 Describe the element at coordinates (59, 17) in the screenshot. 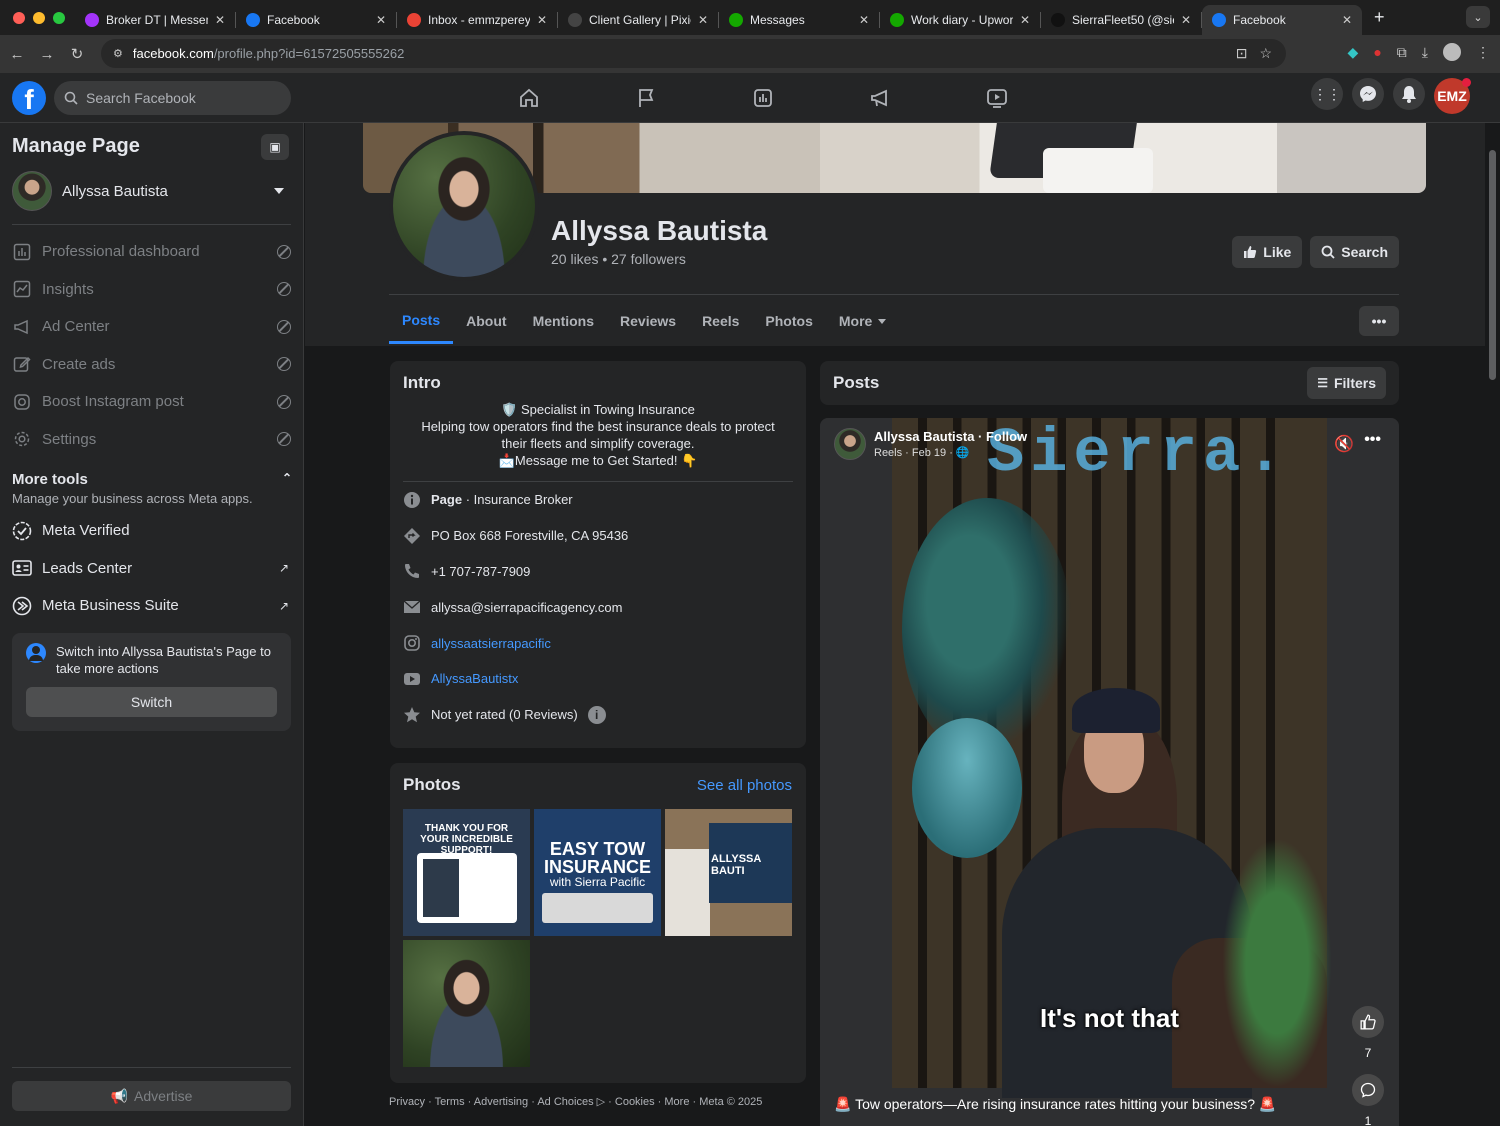

I see `maximize-window-button` at that location.